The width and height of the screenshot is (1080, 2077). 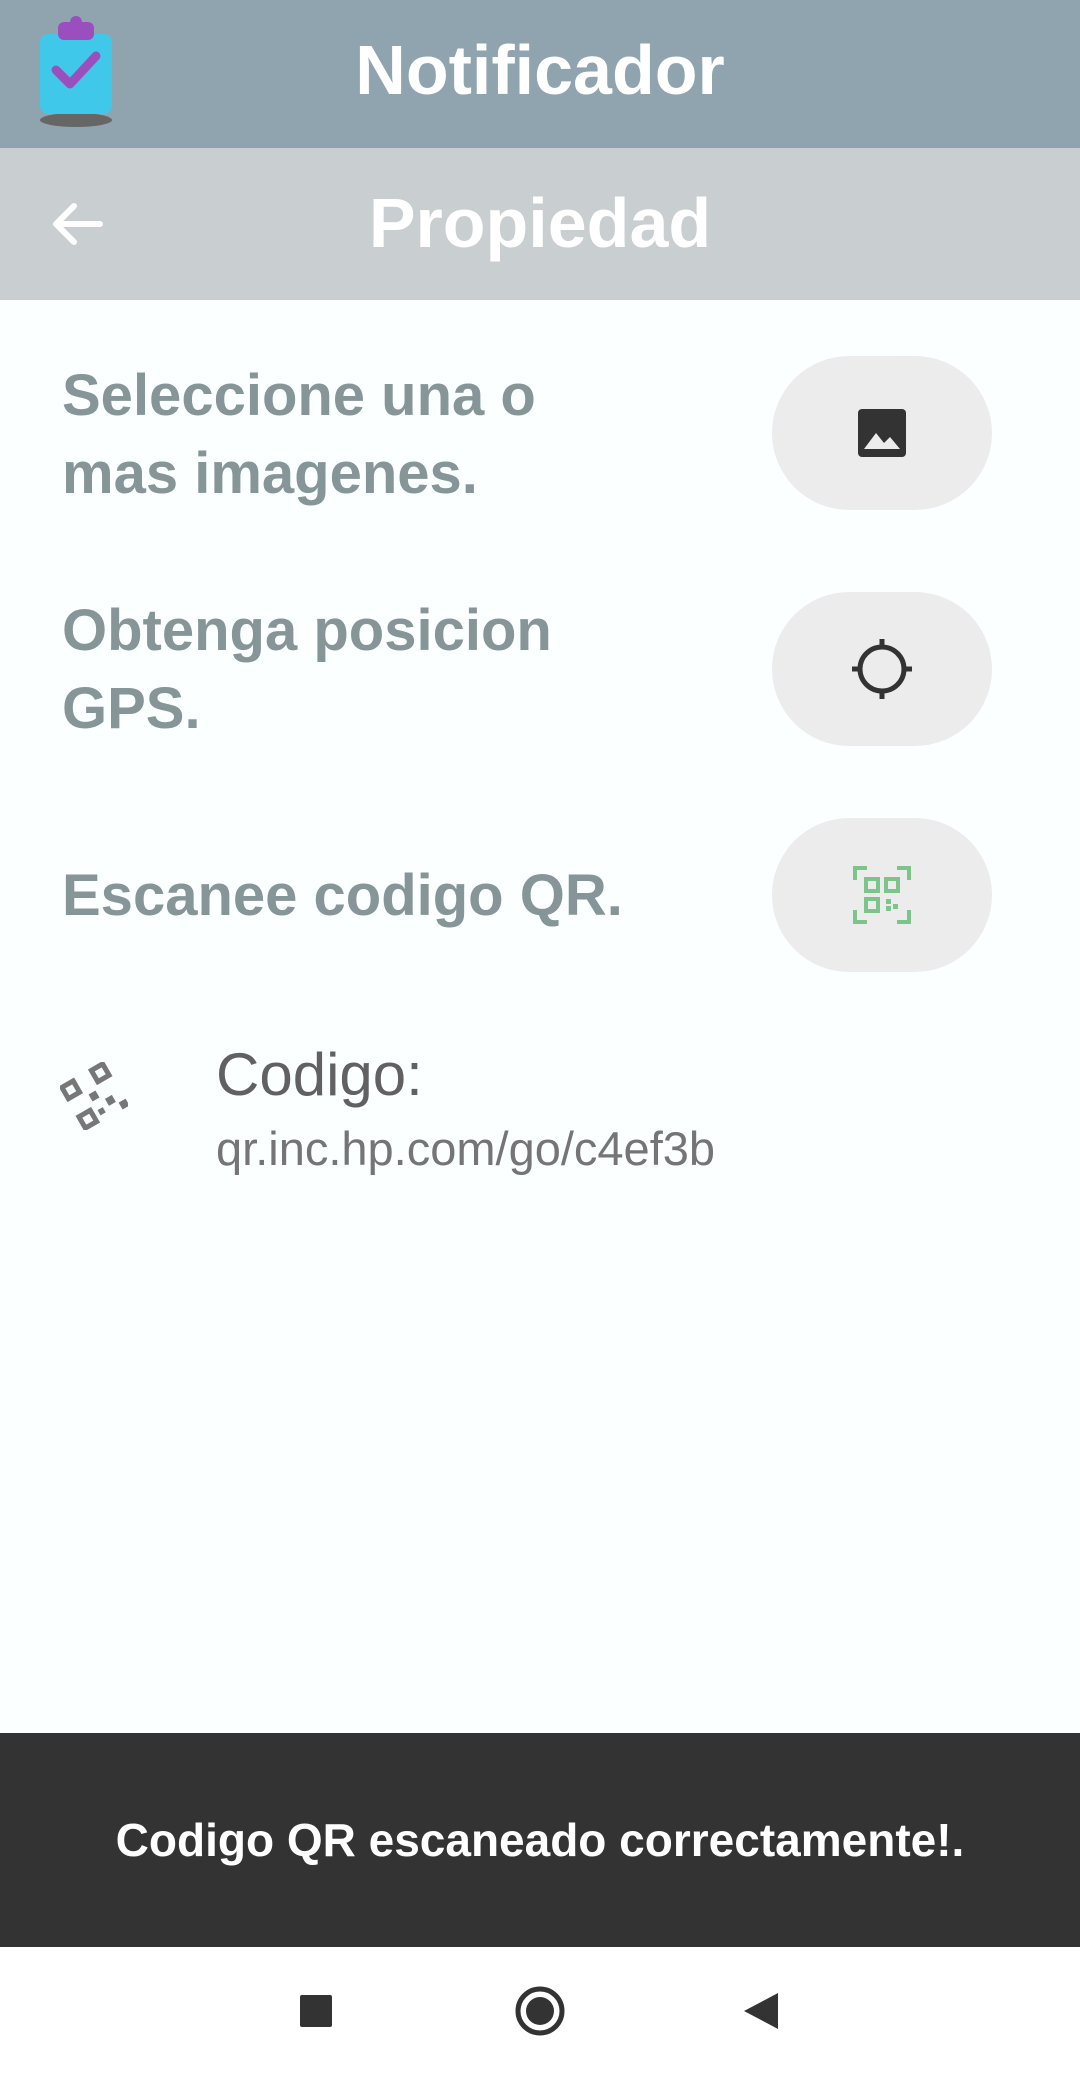 What do you see at coordinates (299, 434) in the screenshot?
I see `select-images-label: Seleccione una o mas imagenes.` at bounding box center [299, 434].